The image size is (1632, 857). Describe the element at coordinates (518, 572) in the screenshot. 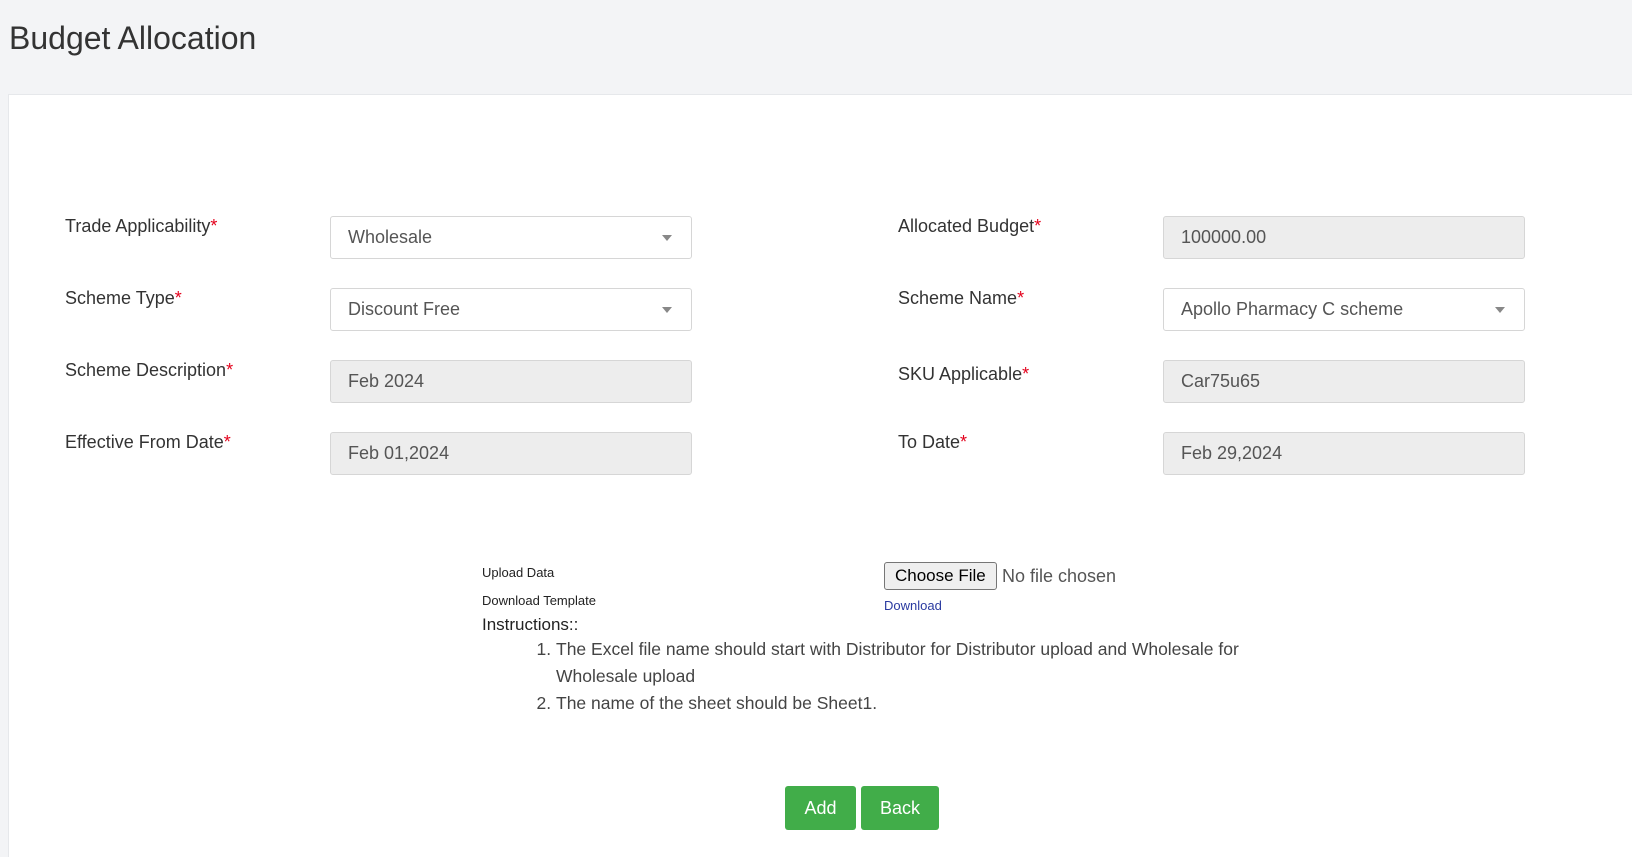

I see `upload-data-label: Upload Data` at that location.